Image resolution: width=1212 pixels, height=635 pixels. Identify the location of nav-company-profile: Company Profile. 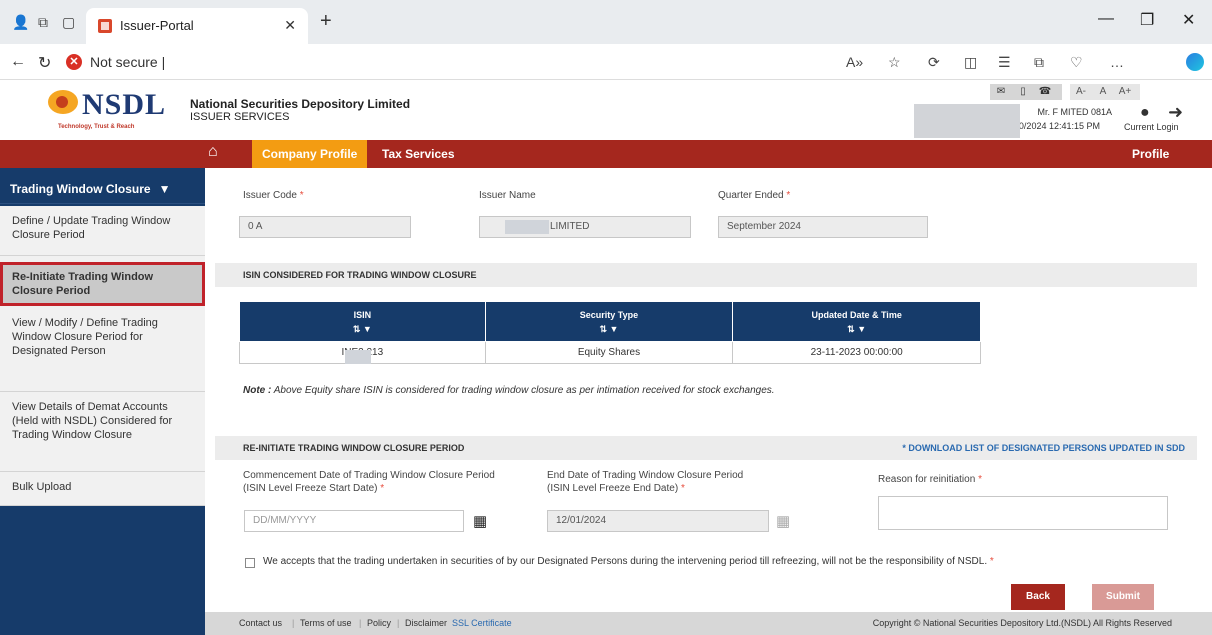
(310, 154).